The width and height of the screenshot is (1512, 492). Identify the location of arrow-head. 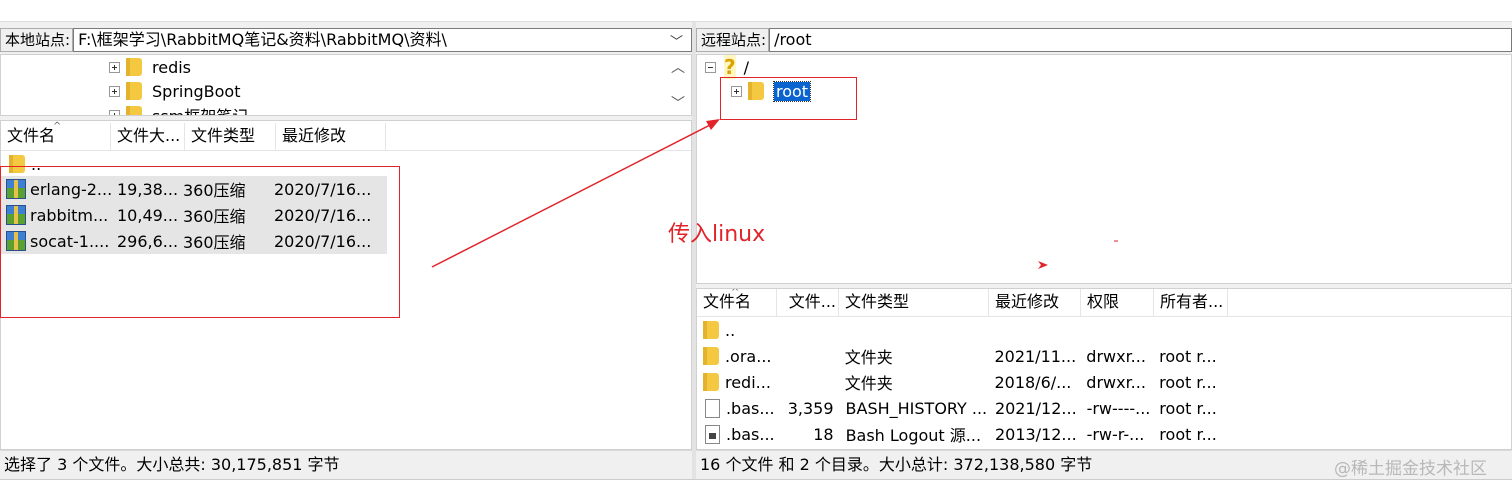
(713, 124).